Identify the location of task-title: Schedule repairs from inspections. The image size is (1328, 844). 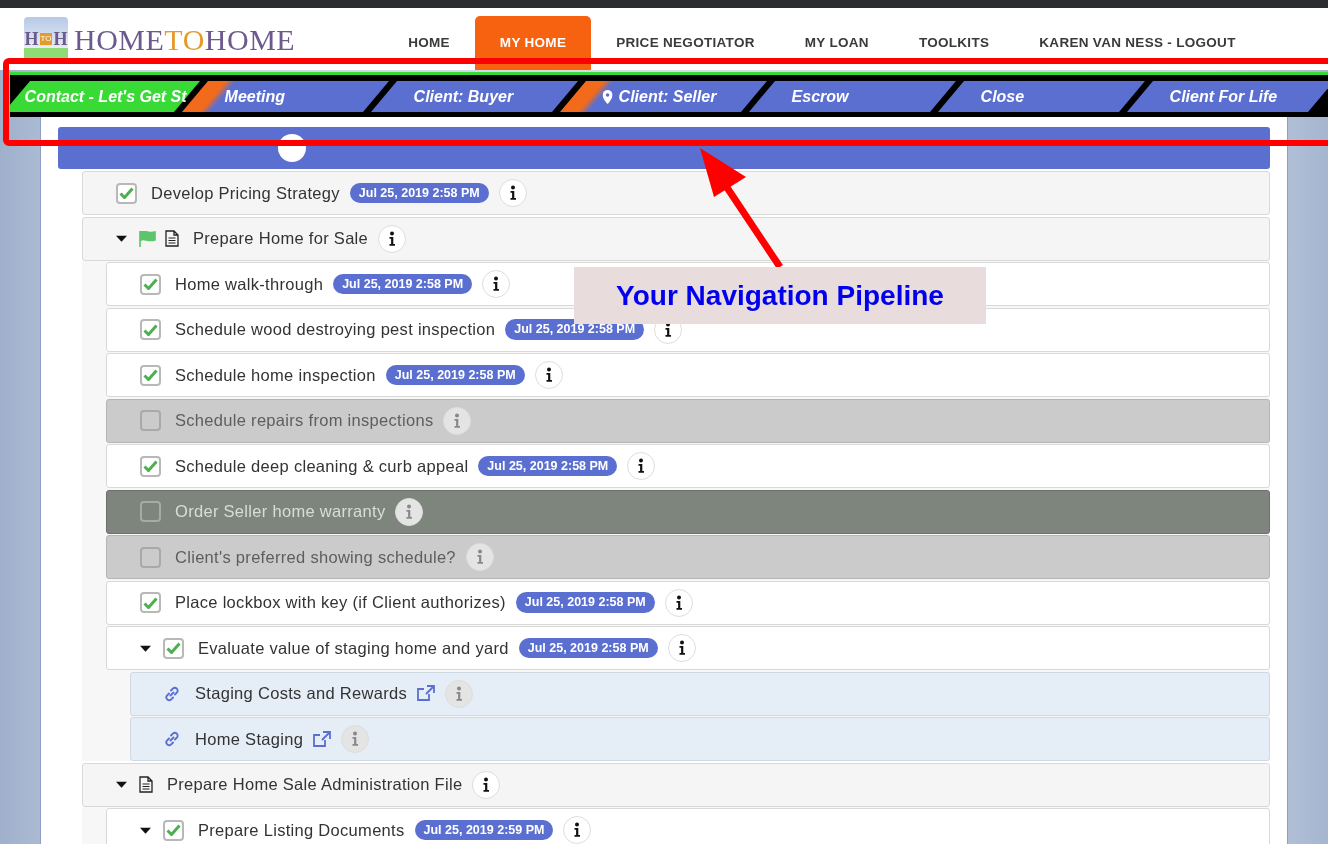
(304, 421).